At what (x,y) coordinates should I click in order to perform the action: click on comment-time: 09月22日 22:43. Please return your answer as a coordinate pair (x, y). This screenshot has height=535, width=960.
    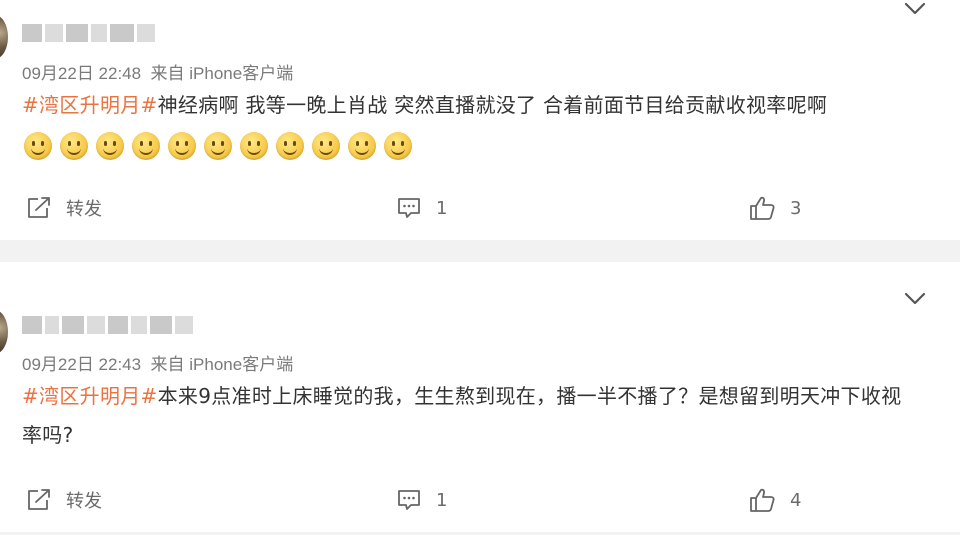
    Looking at the image, I should click on (82, 364).